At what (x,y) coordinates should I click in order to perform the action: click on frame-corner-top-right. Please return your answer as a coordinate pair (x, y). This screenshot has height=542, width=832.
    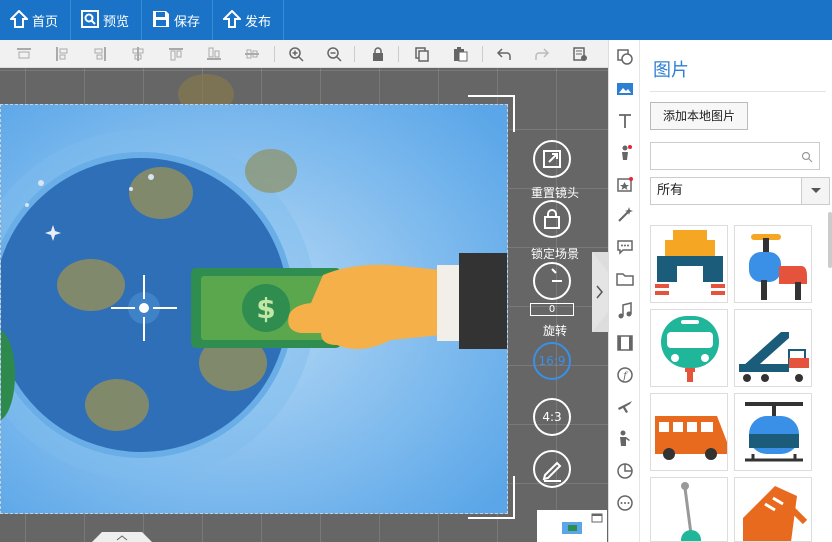
    Looking at the image, I should click on (491, 113).